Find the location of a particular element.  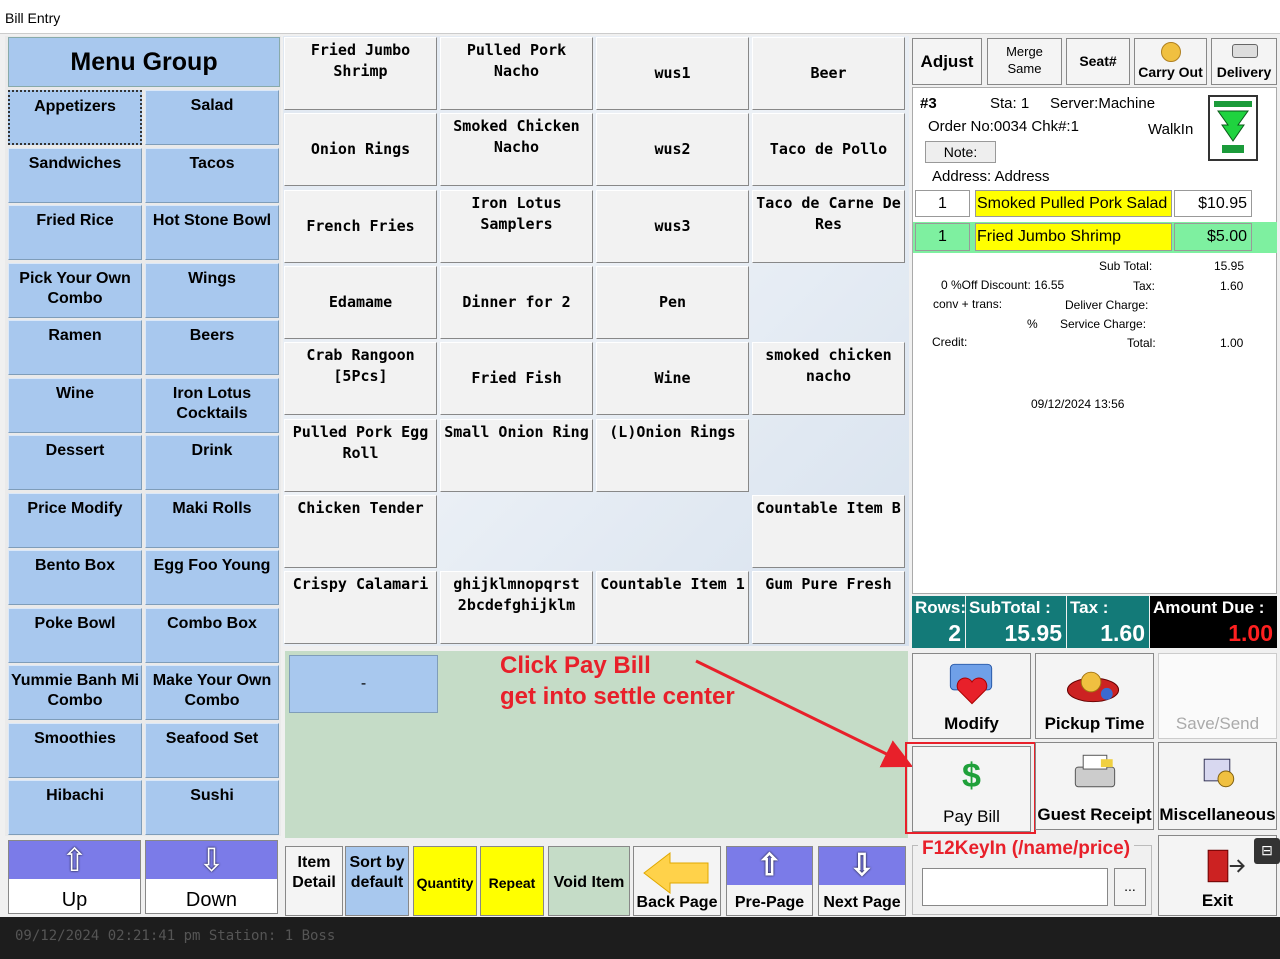

menu-item-button: Taco de Carne De Res is located at coordinates (828, 226).